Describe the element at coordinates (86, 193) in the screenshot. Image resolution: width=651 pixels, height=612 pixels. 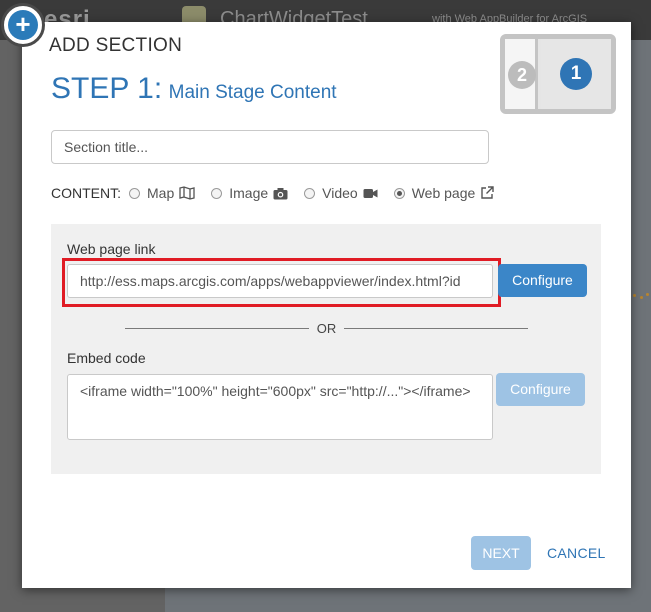
I see `content-label: CONTENT:` at that location.